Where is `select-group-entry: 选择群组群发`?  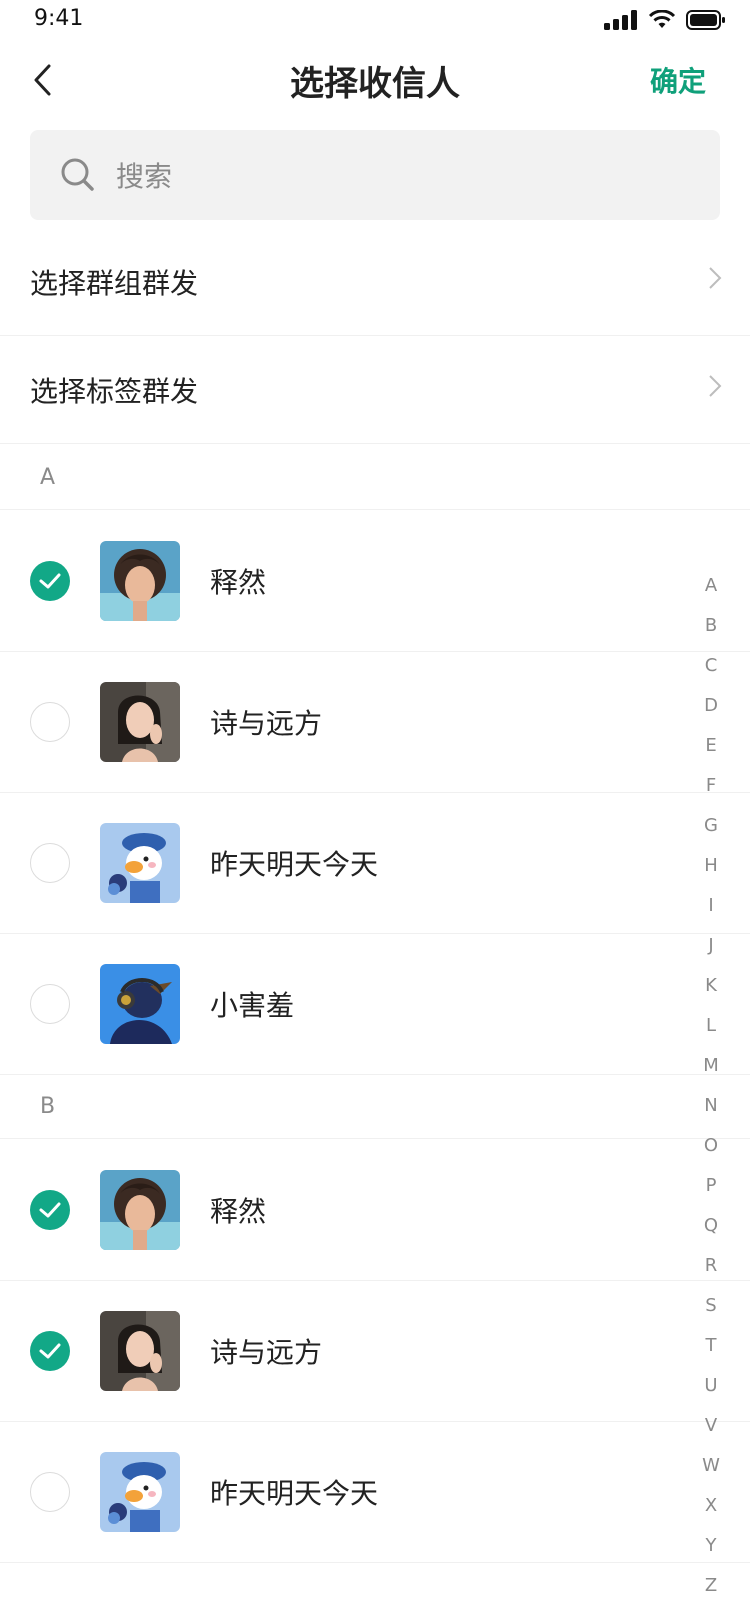 select-group-entry: 选择群组群发 is located at coordinates (375, 282).